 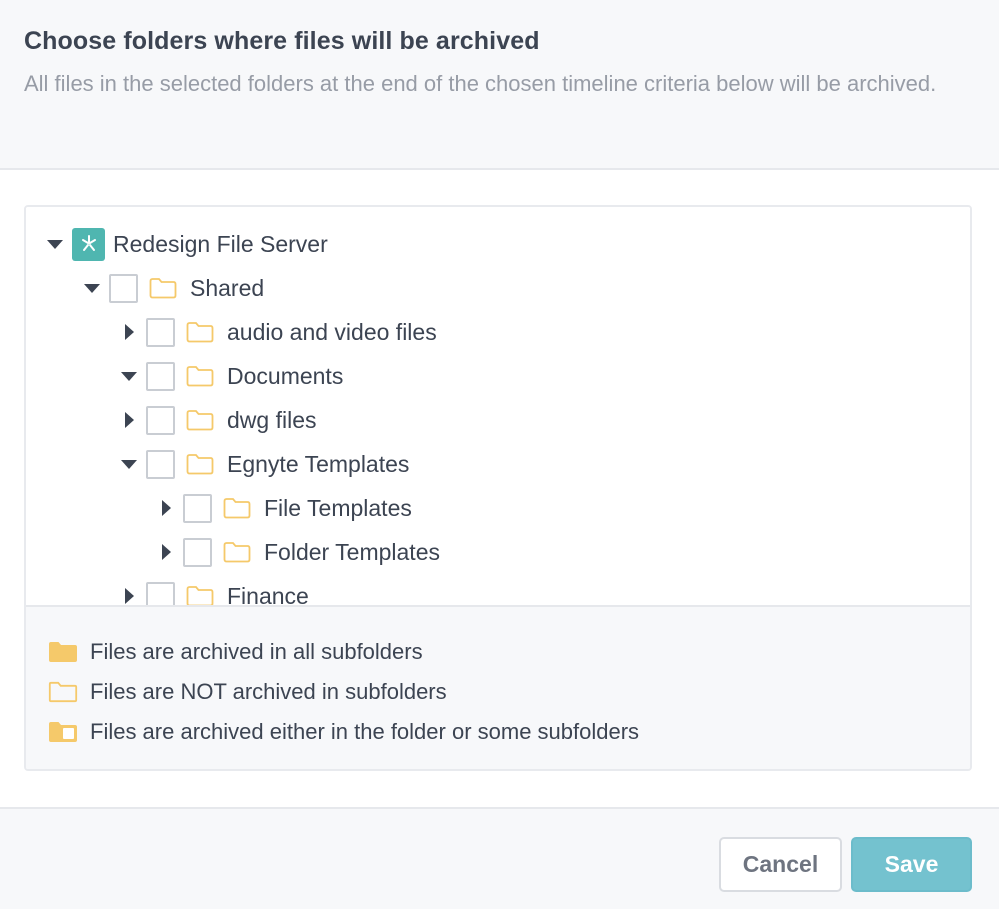 I want to click on server-logo-icon, so click(x=88, y=244).